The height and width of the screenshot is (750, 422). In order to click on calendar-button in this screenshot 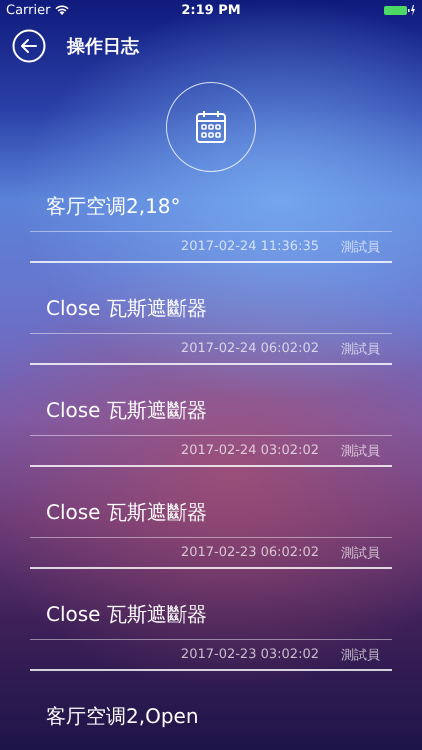, I will do `click(211, 127)`.